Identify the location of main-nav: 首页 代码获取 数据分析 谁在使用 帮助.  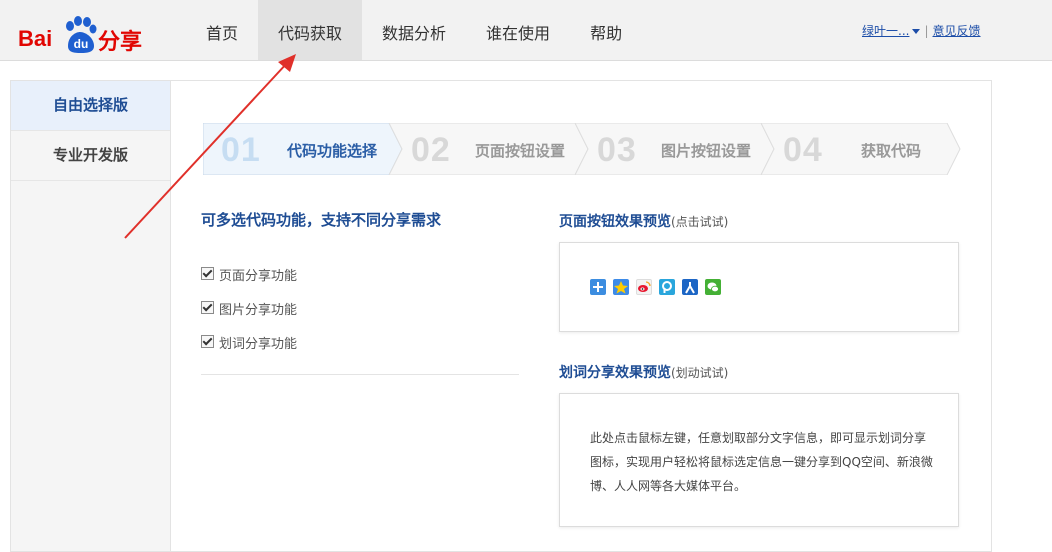
(415, 30).